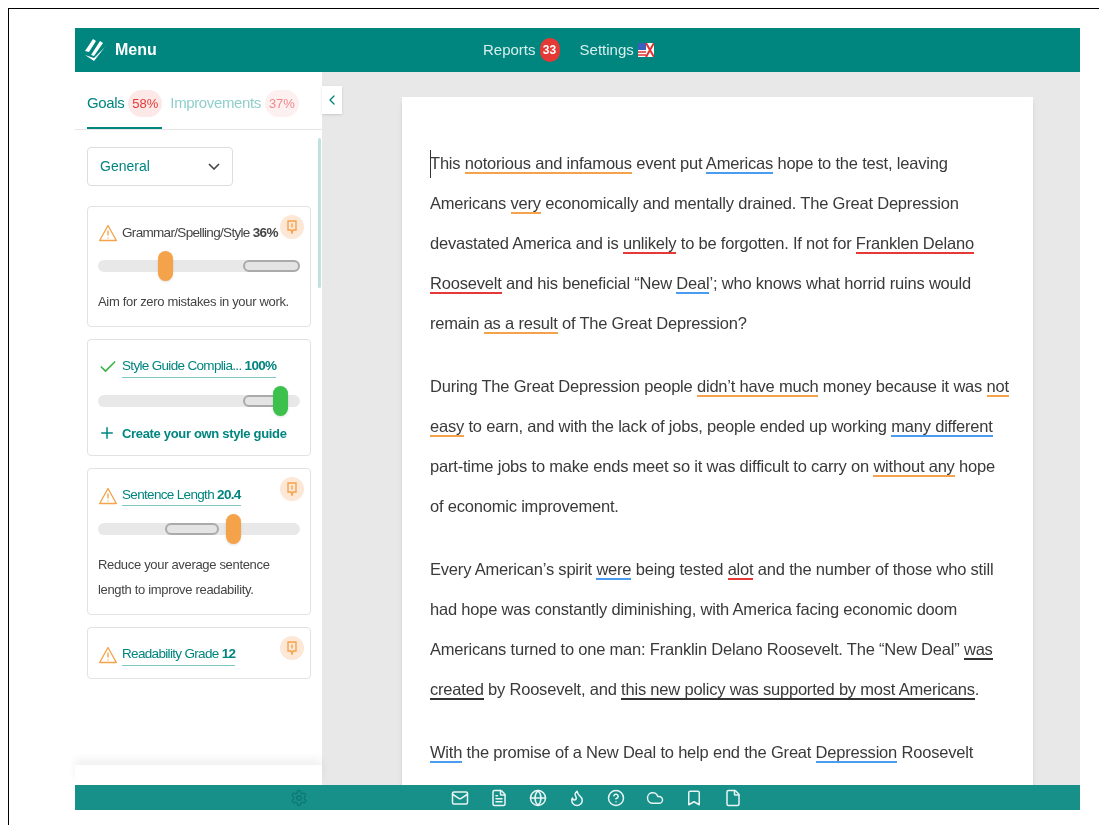 The height and width of the screenshot is (825, 1099). I want to click on collapse-button, so click(332, 100).